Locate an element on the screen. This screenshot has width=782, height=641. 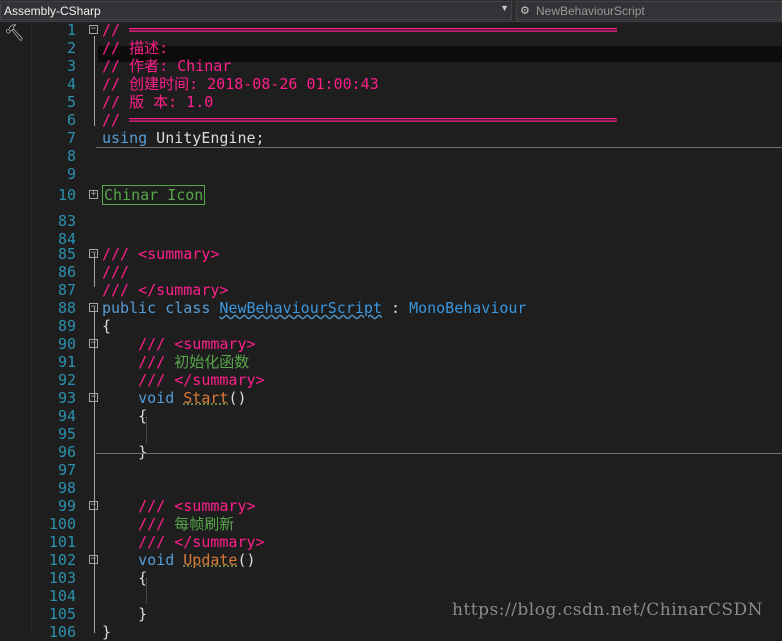
code-line: 89 { is located at coordinates (391, 326).